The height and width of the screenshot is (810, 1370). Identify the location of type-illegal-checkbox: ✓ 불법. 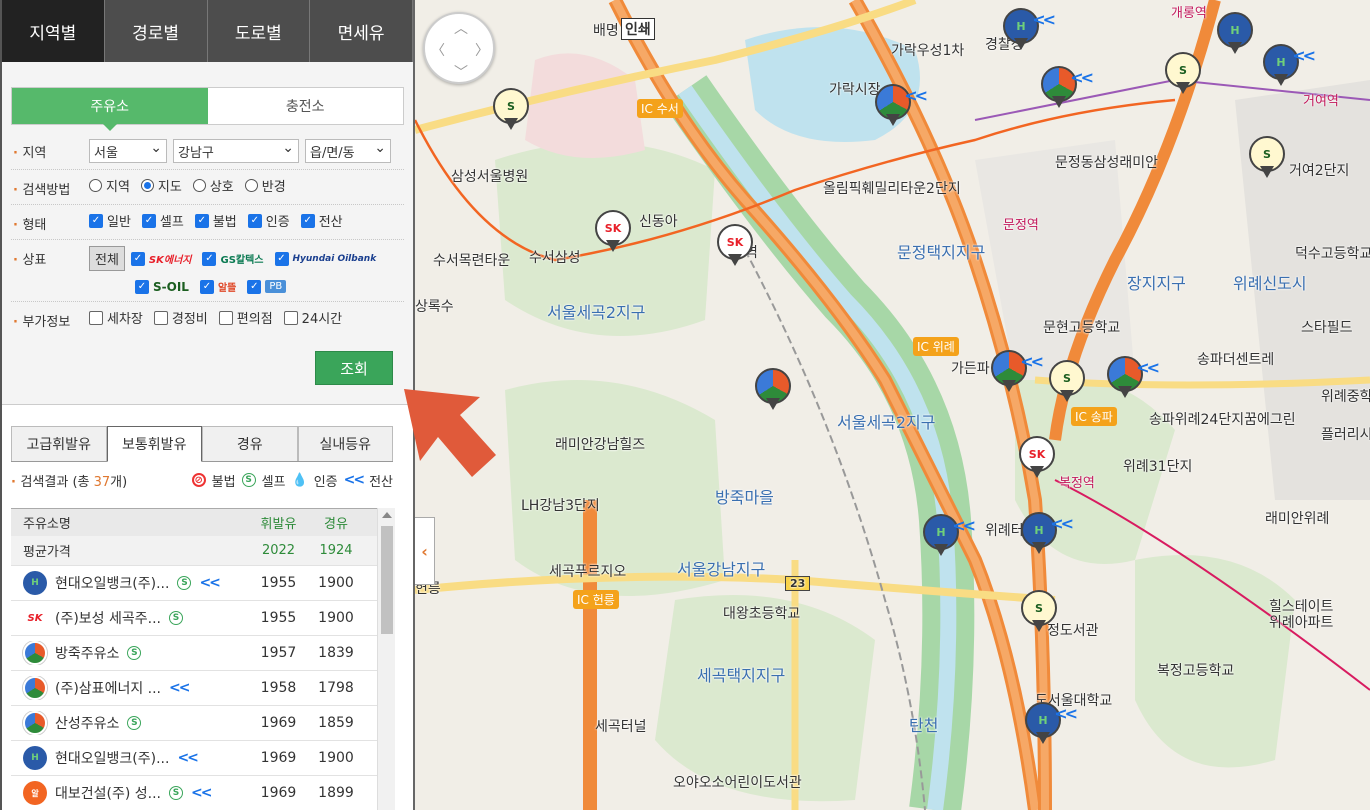
(215, 220).